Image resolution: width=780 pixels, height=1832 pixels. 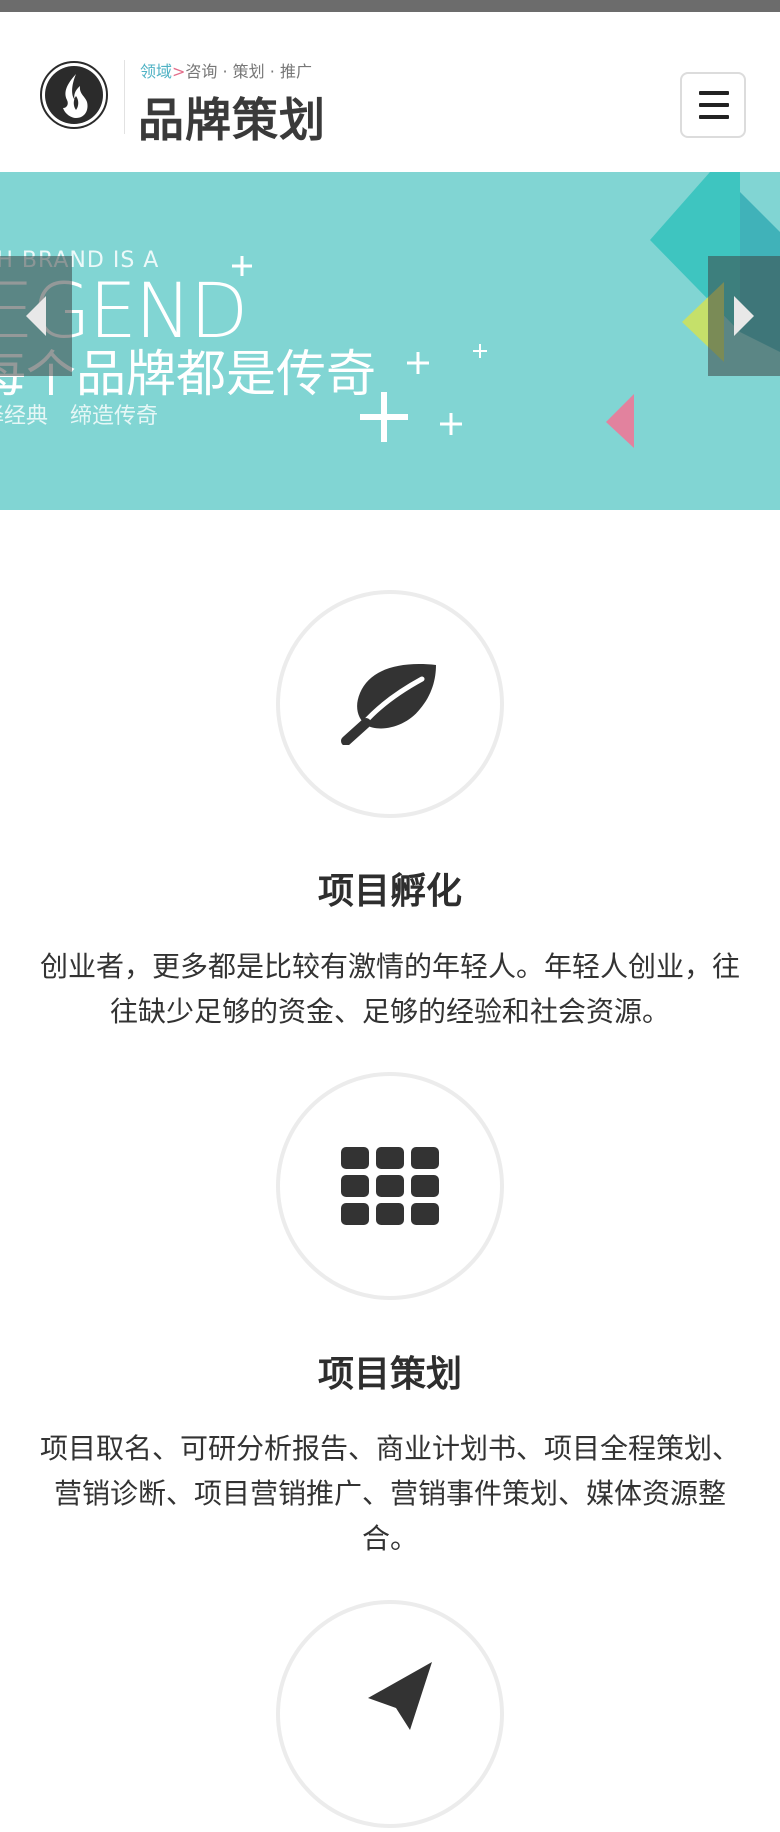 I want to click on chevron-right-icon, so click(x=744, y=316).